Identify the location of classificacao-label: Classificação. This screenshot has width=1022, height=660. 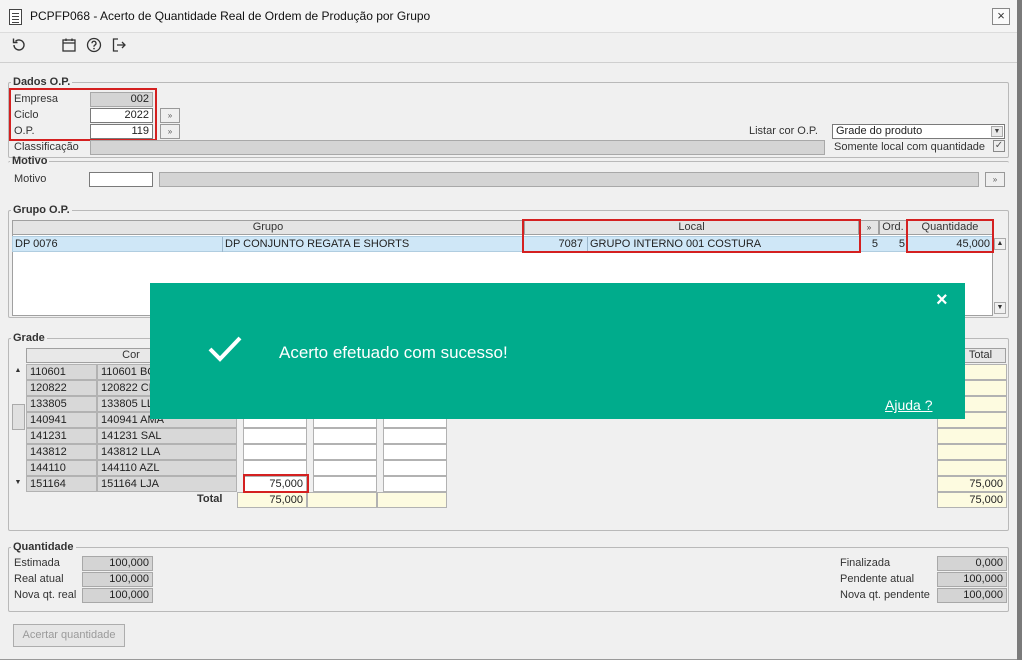
(46, 147).